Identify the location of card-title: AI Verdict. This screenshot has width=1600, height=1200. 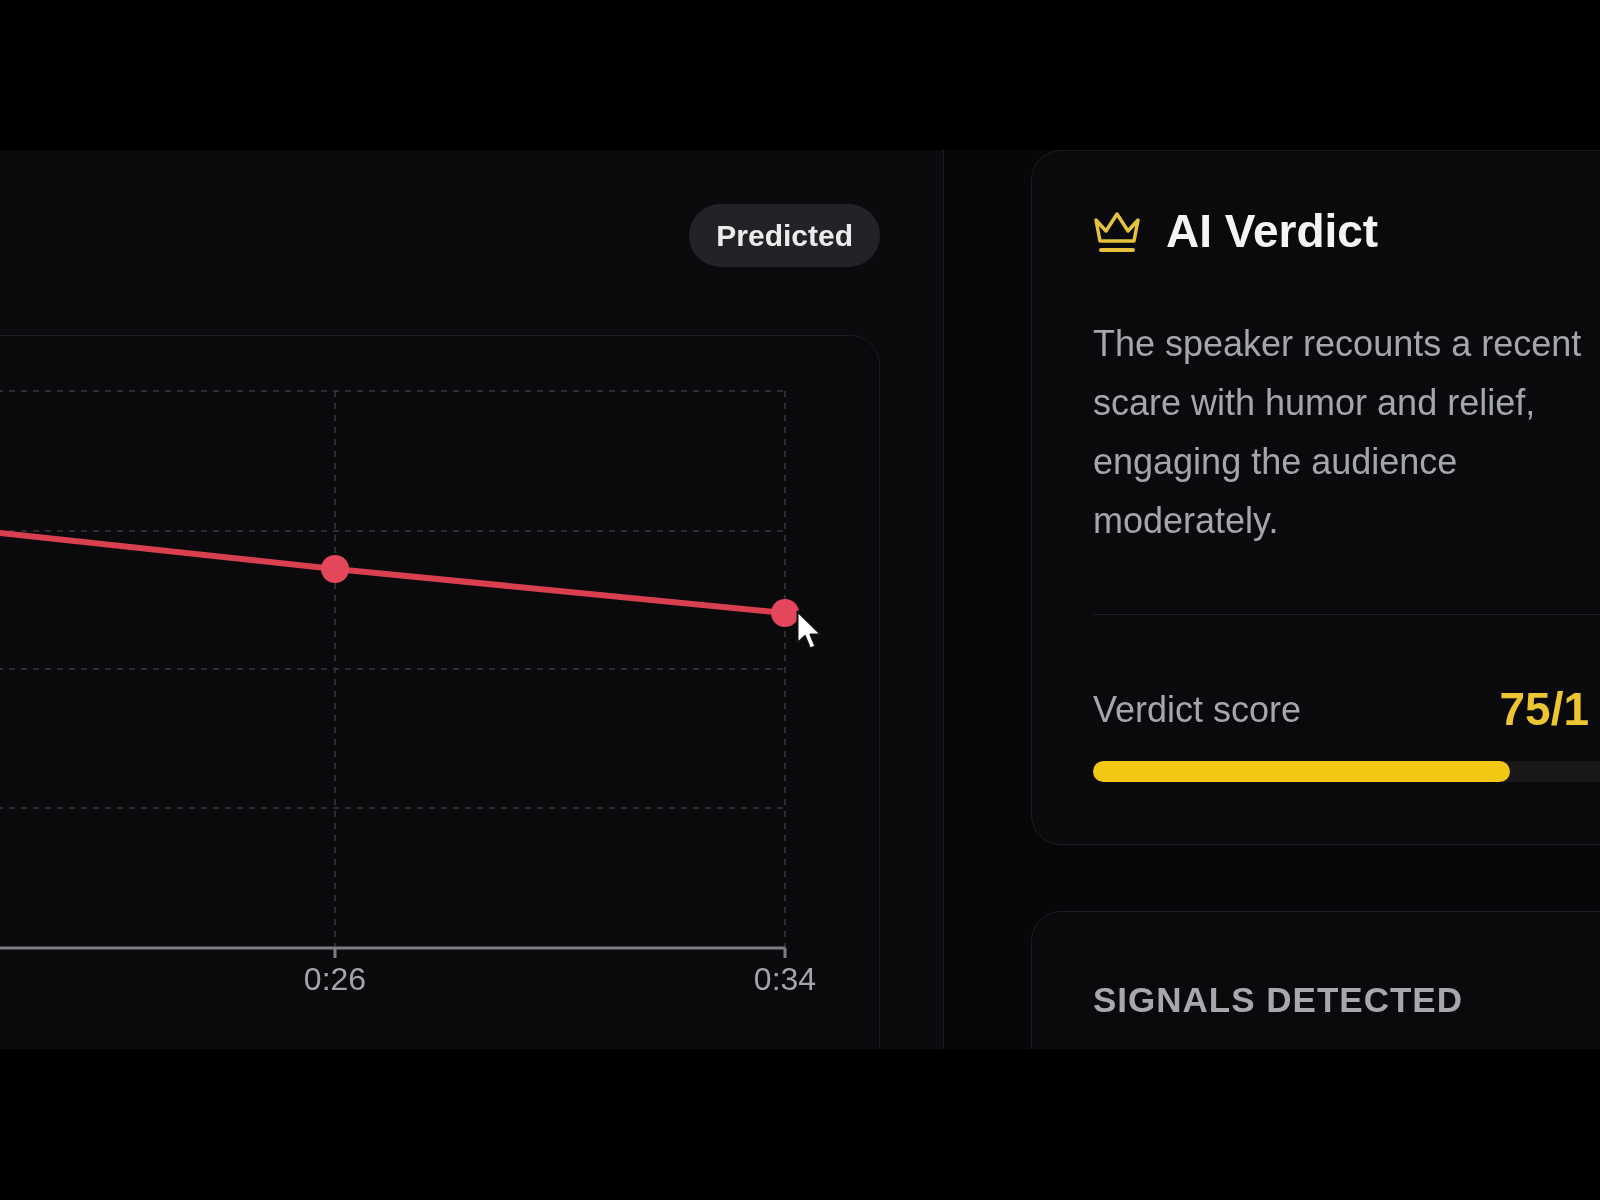
(1272, 231).